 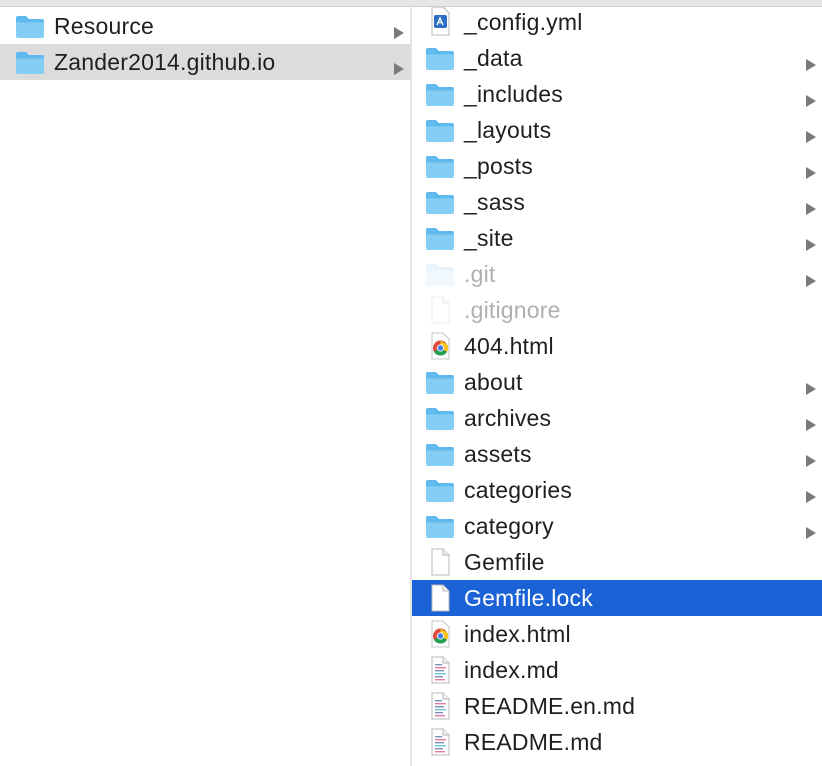 I want to click on file-item: .gitignore, so click(x=617, y=310).